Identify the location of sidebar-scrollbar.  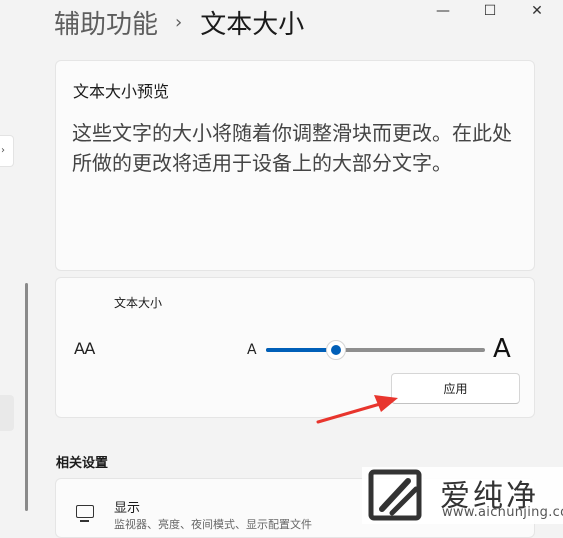
(26, 397).